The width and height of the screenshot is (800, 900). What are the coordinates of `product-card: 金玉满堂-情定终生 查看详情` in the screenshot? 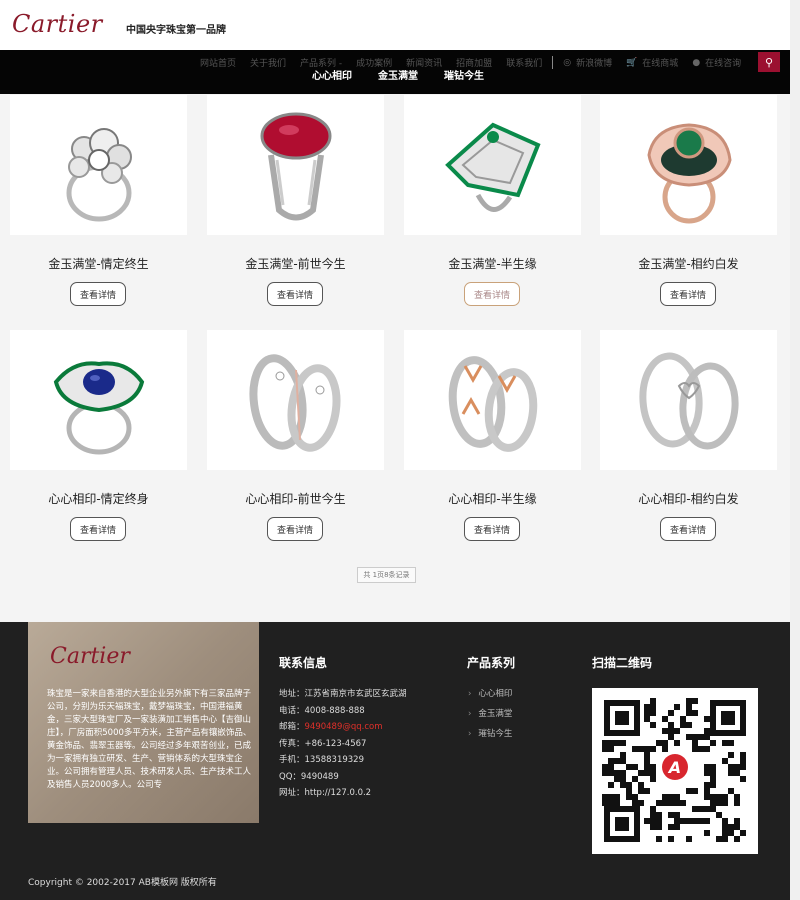 It's located at (98, 200).